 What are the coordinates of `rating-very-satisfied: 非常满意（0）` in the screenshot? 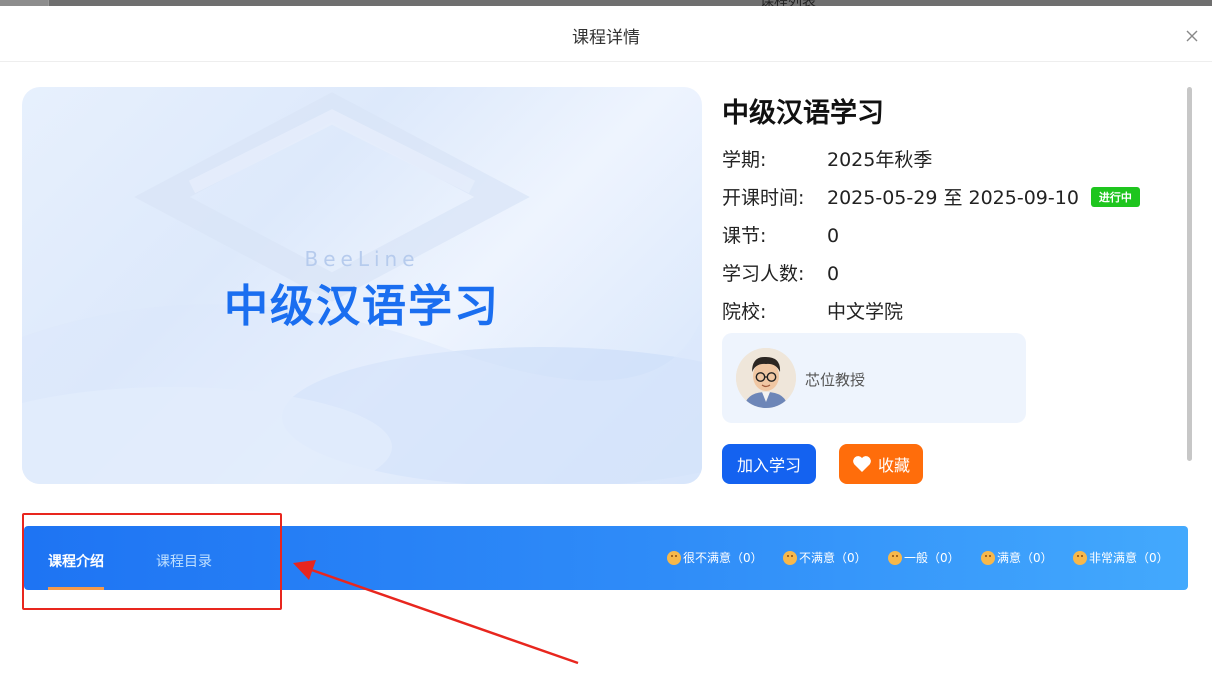 It's located at (1121, 557).